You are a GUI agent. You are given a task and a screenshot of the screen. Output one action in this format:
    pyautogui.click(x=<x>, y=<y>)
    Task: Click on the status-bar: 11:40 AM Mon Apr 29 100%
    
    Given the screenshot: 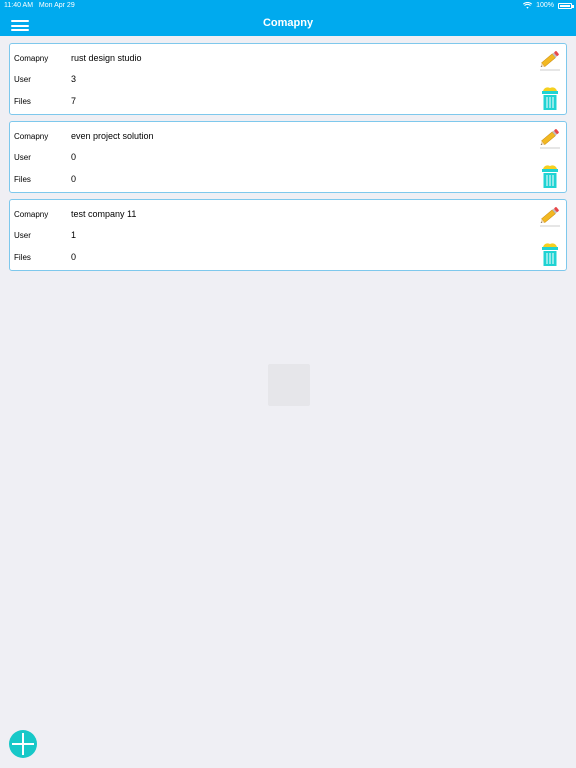 What is the action you would take?
    pyautogui.click(x=288, y=6)
    